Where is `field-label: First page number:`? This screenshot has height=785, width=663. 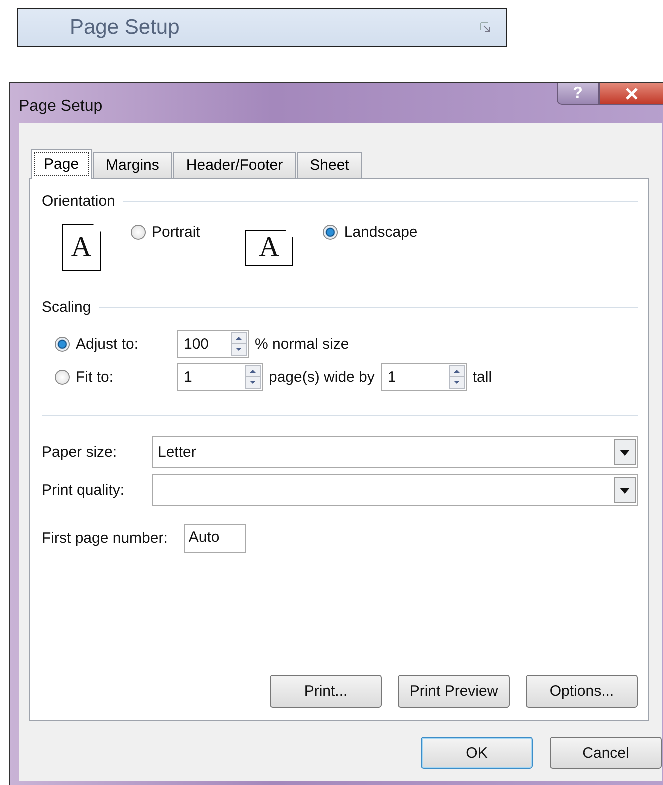 field-label: First page number: is located at coordinates (105, 538).